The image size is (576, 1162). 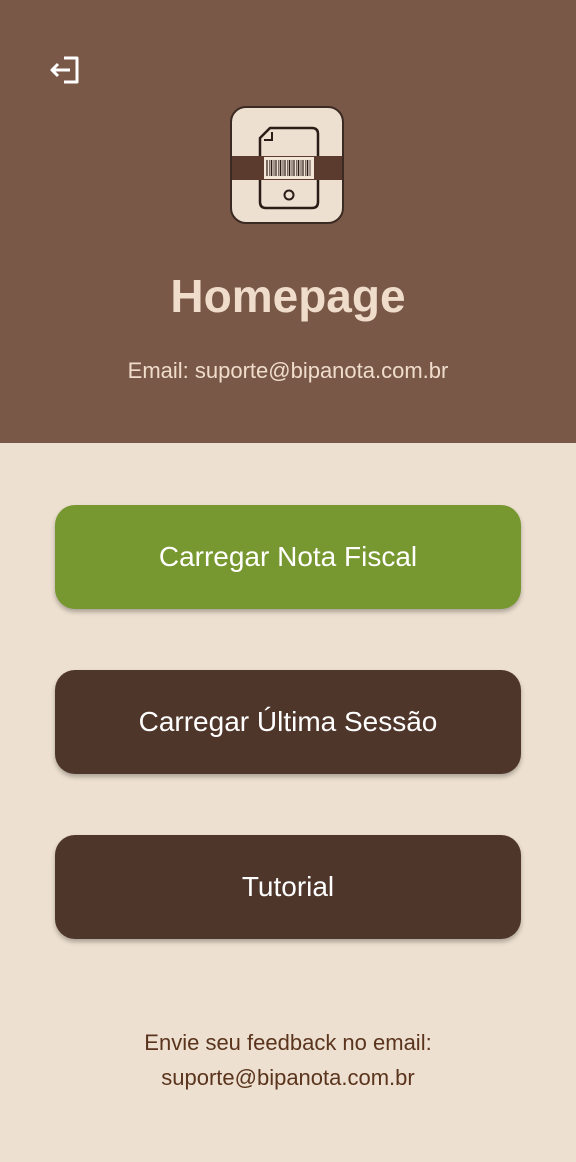 I want to click on page-title: Homepage, so click(x=288, y=296).